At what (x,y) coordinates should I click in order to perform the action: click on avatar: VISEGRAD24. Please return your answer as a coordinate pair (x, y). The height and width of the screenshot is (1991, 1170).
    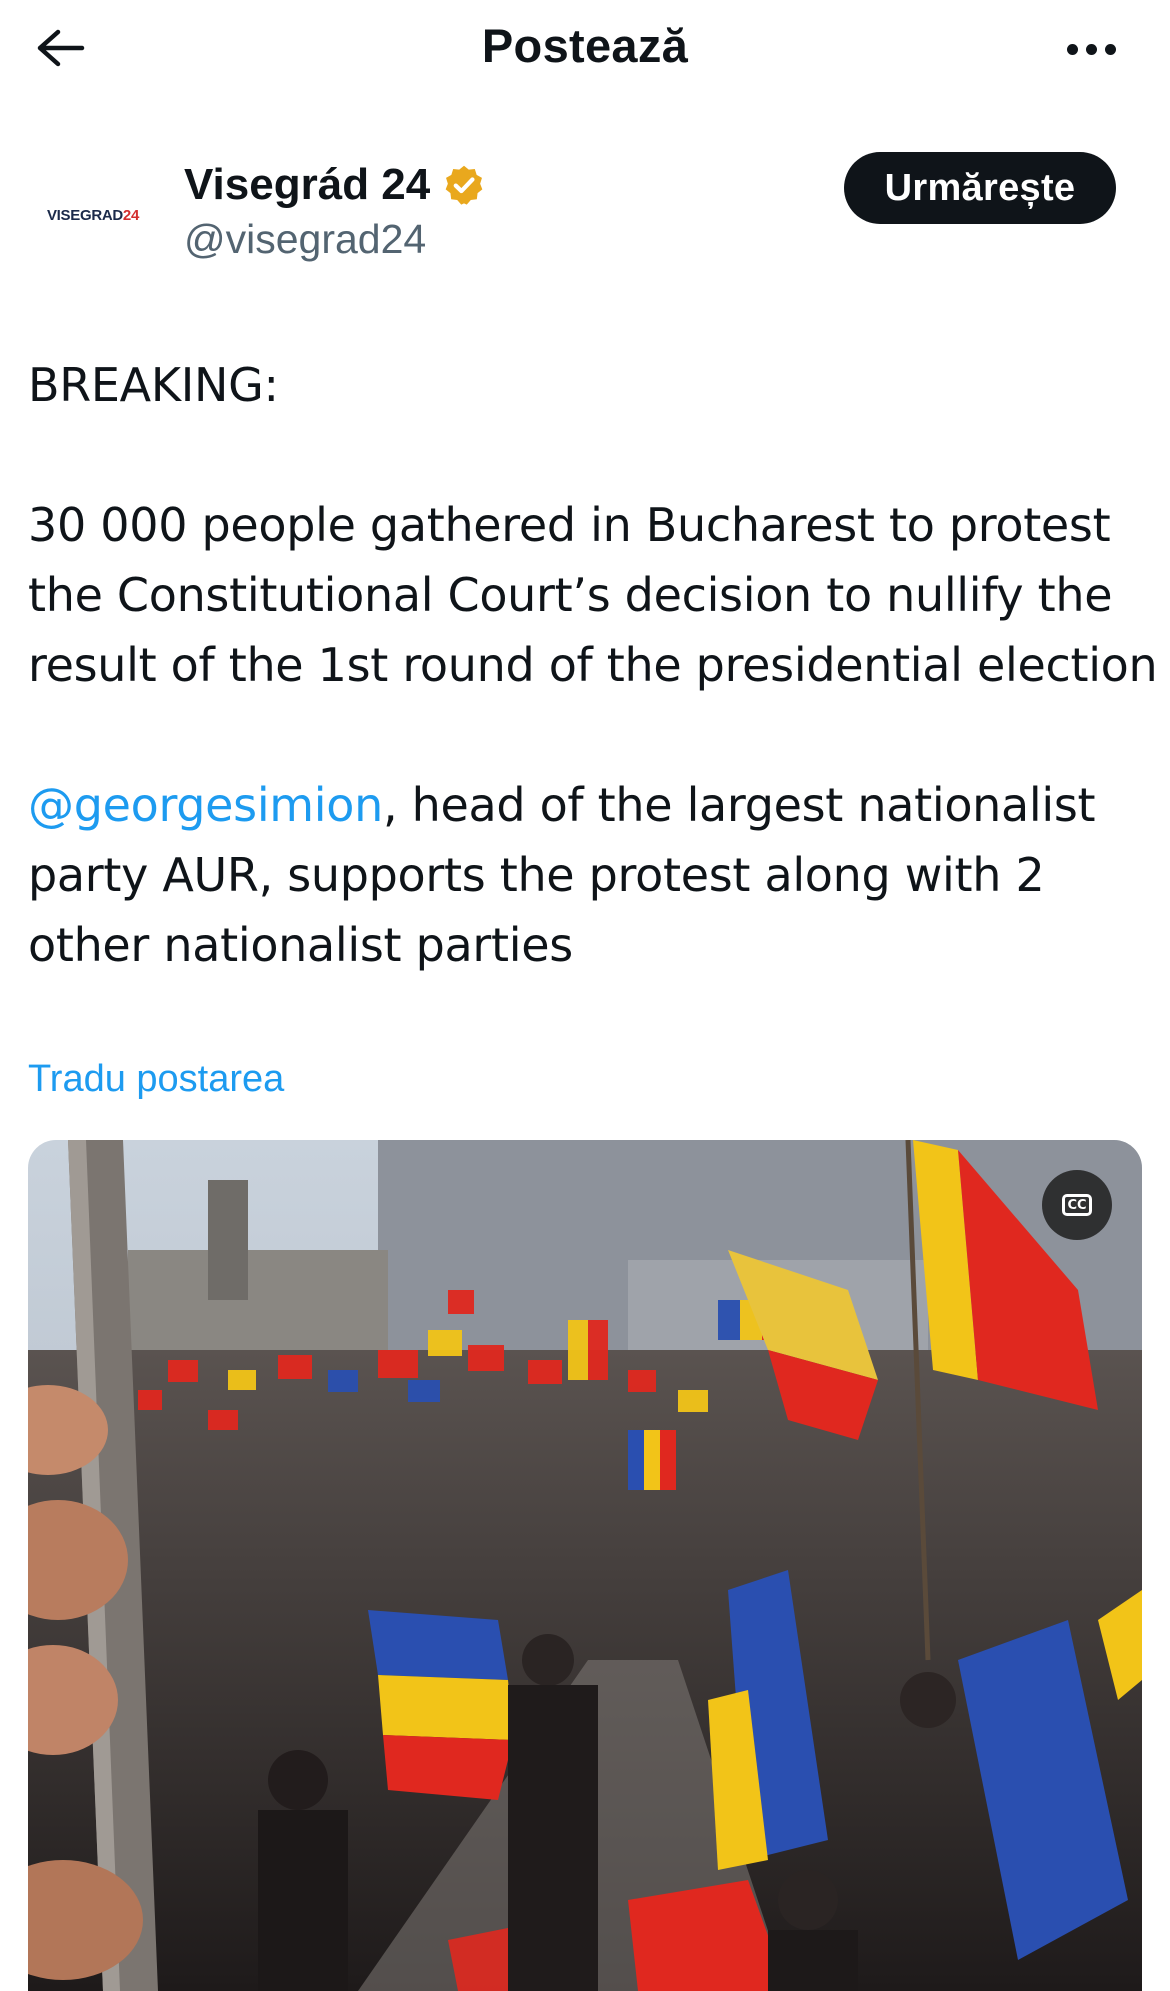
    Looking at the image, I should click on (93, 215).